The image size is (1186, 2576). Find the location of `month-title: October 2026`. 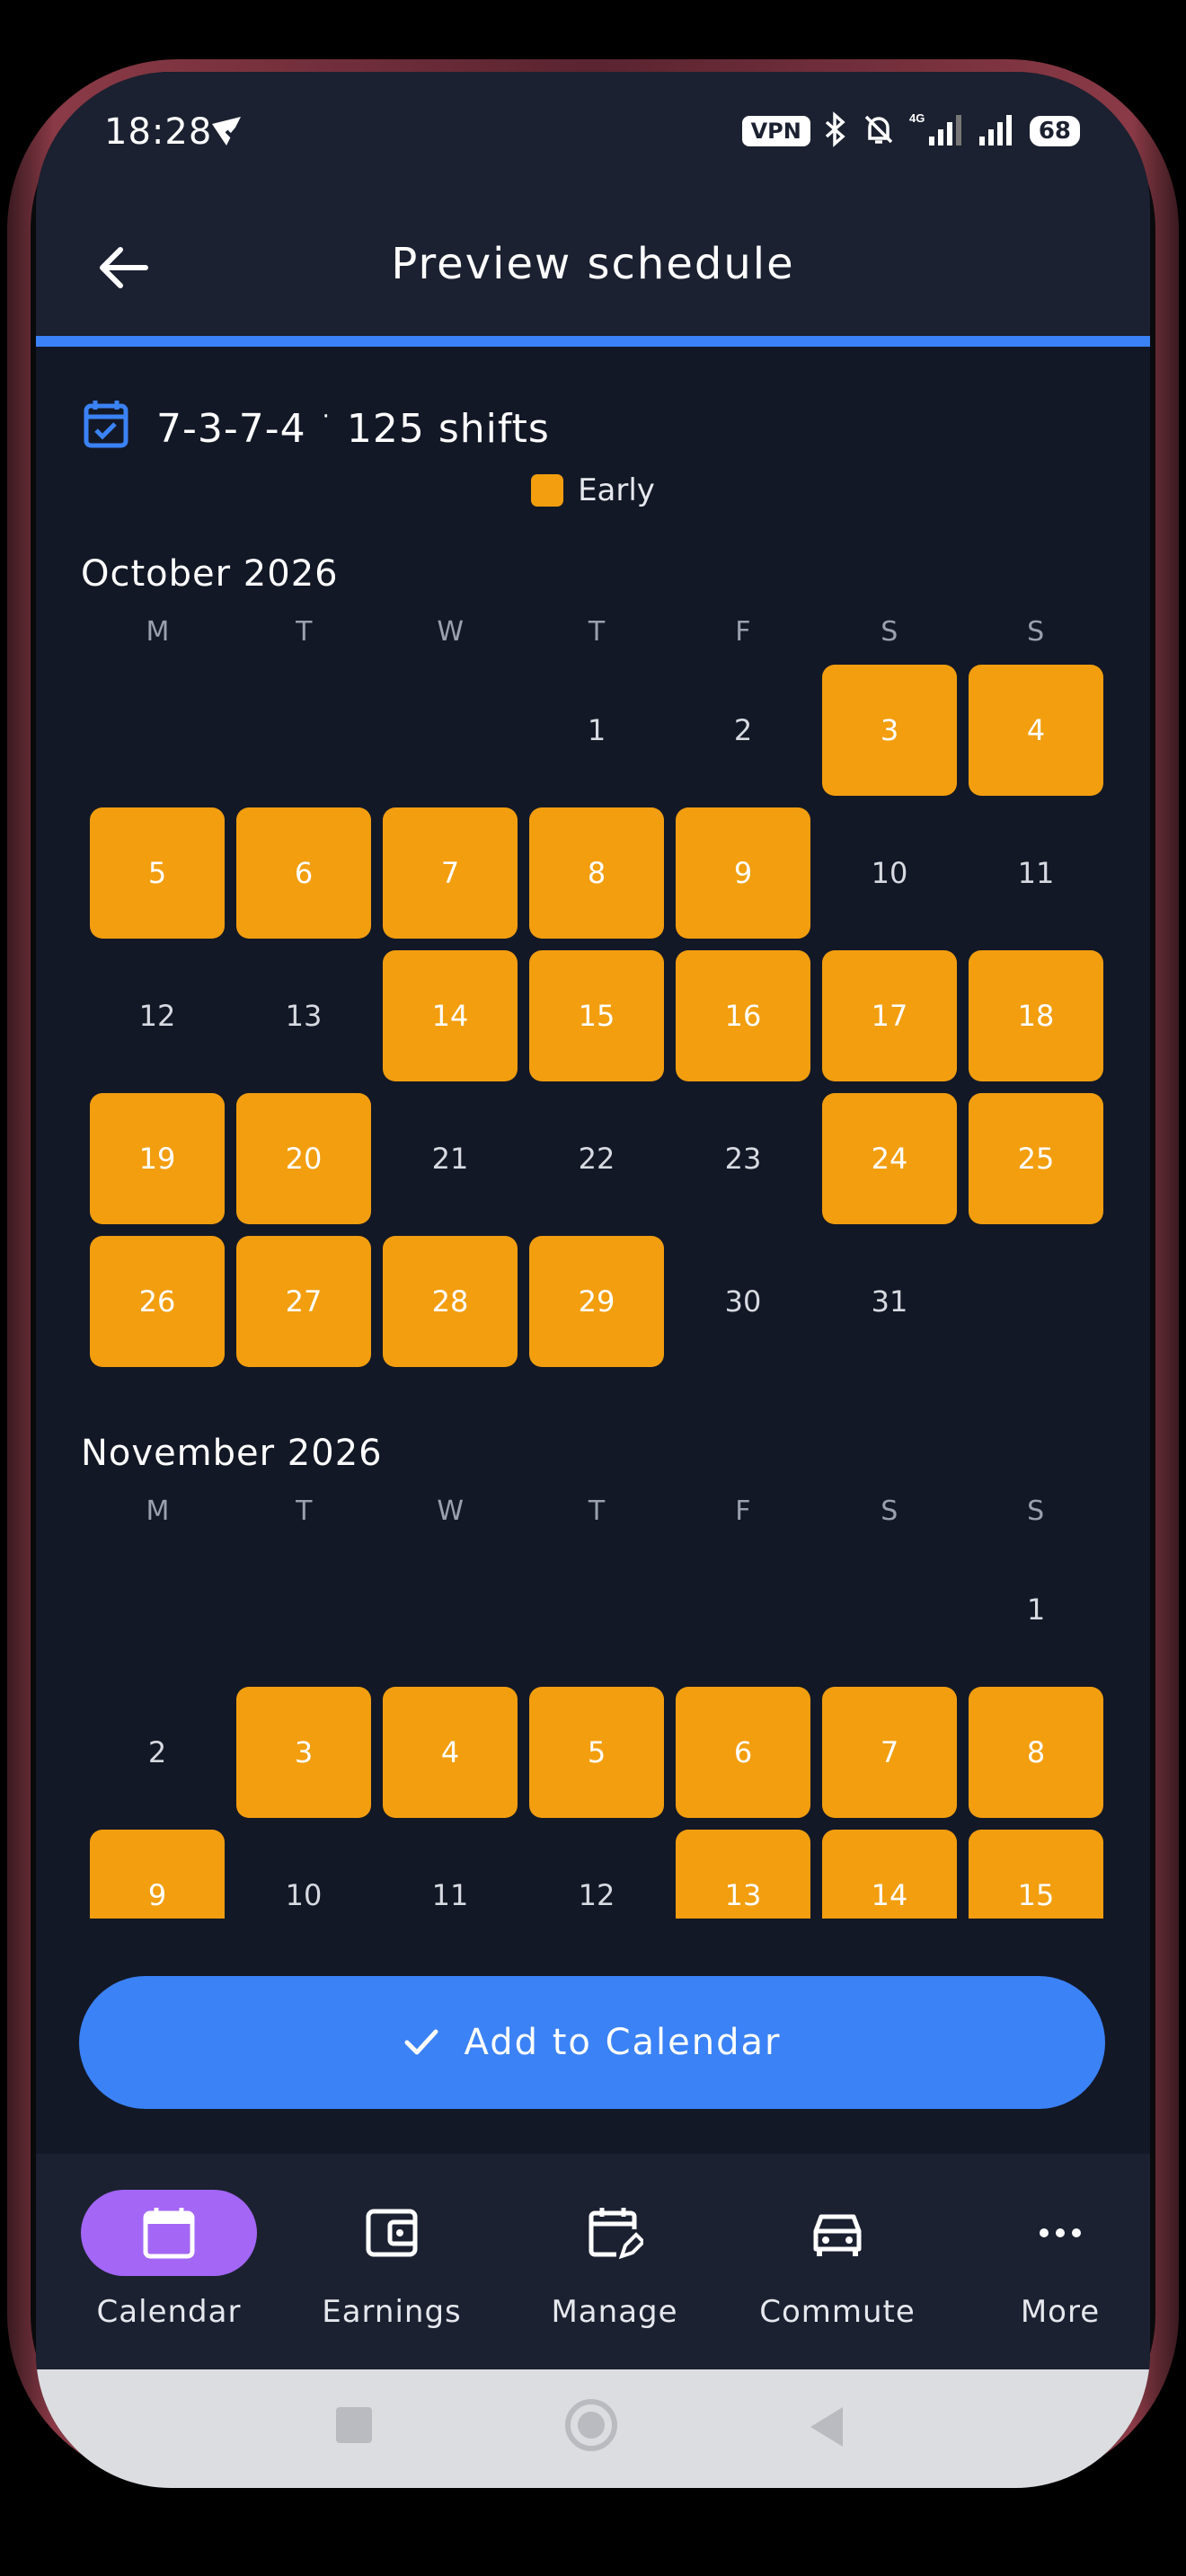

month-title: October 2026 is located at coordinates (210, 574).